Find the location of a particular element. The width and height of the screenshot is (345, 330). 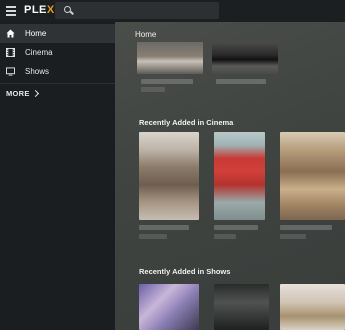

hamburger-icon is located at coordinates (11, 11).